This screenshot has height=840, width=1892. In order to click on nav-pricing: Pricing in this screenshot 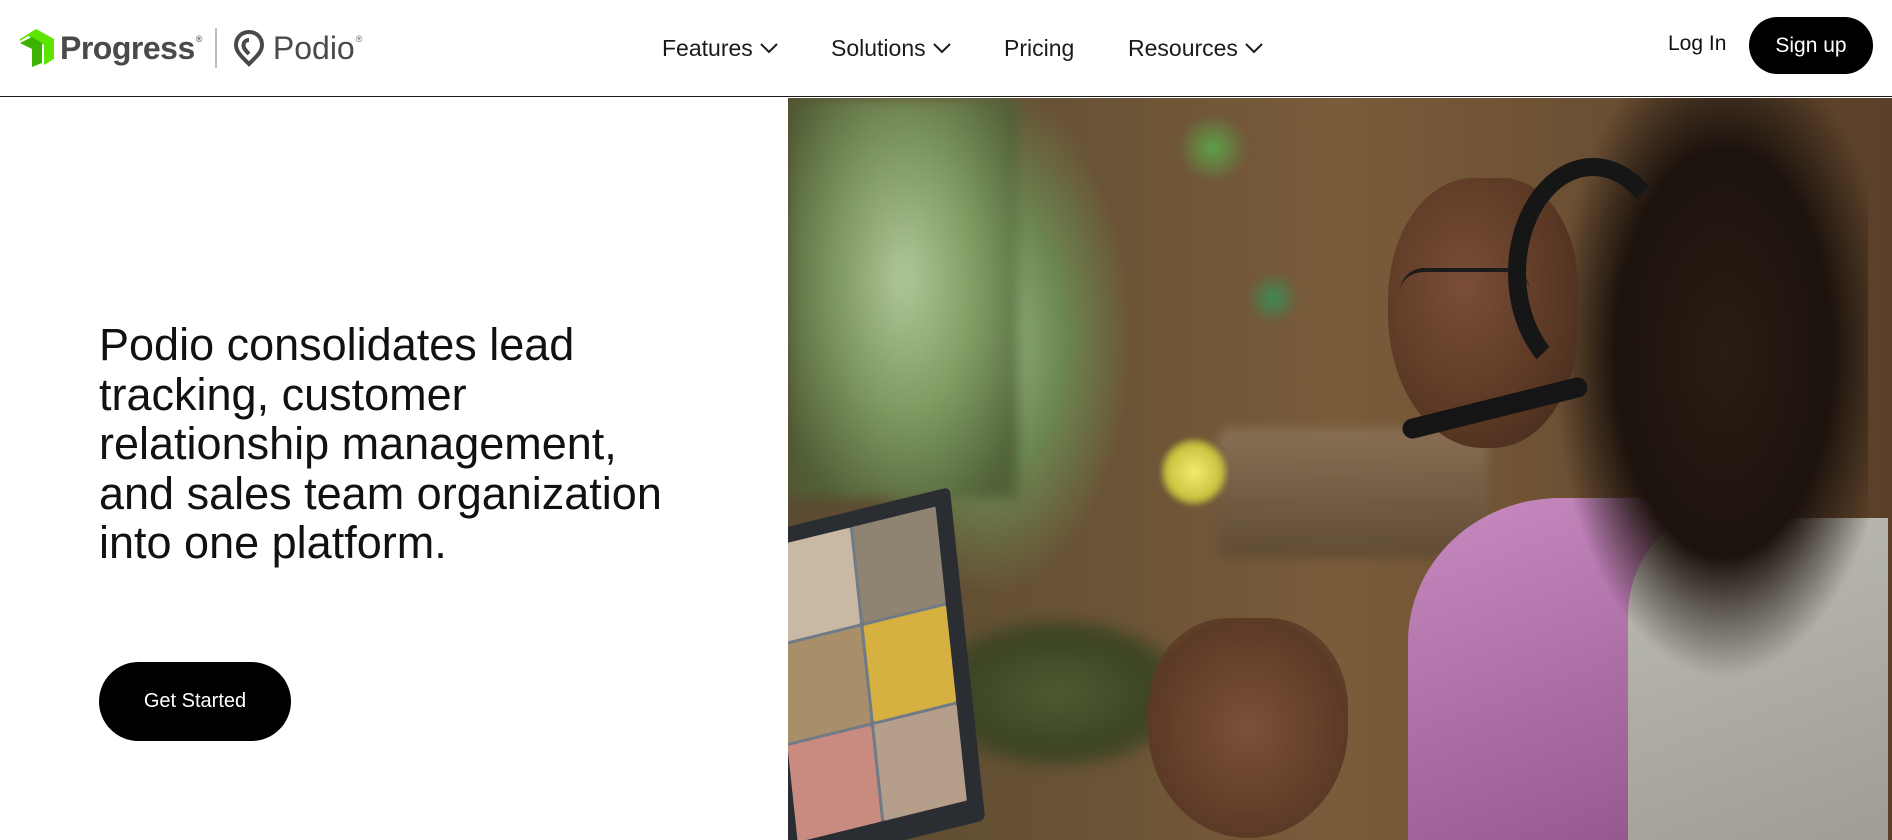, I will do `click(1039, 48)`.